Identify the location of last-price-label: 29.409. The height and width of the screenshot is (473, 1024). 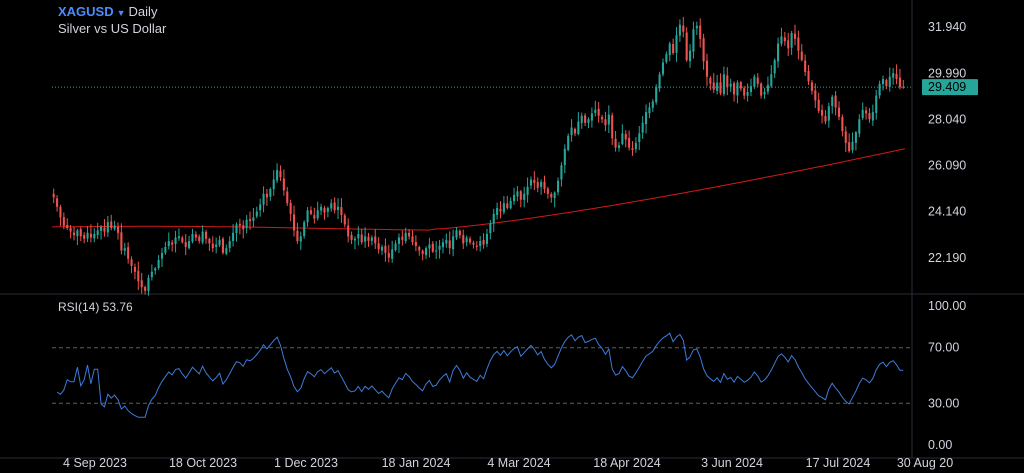
(947, 87).